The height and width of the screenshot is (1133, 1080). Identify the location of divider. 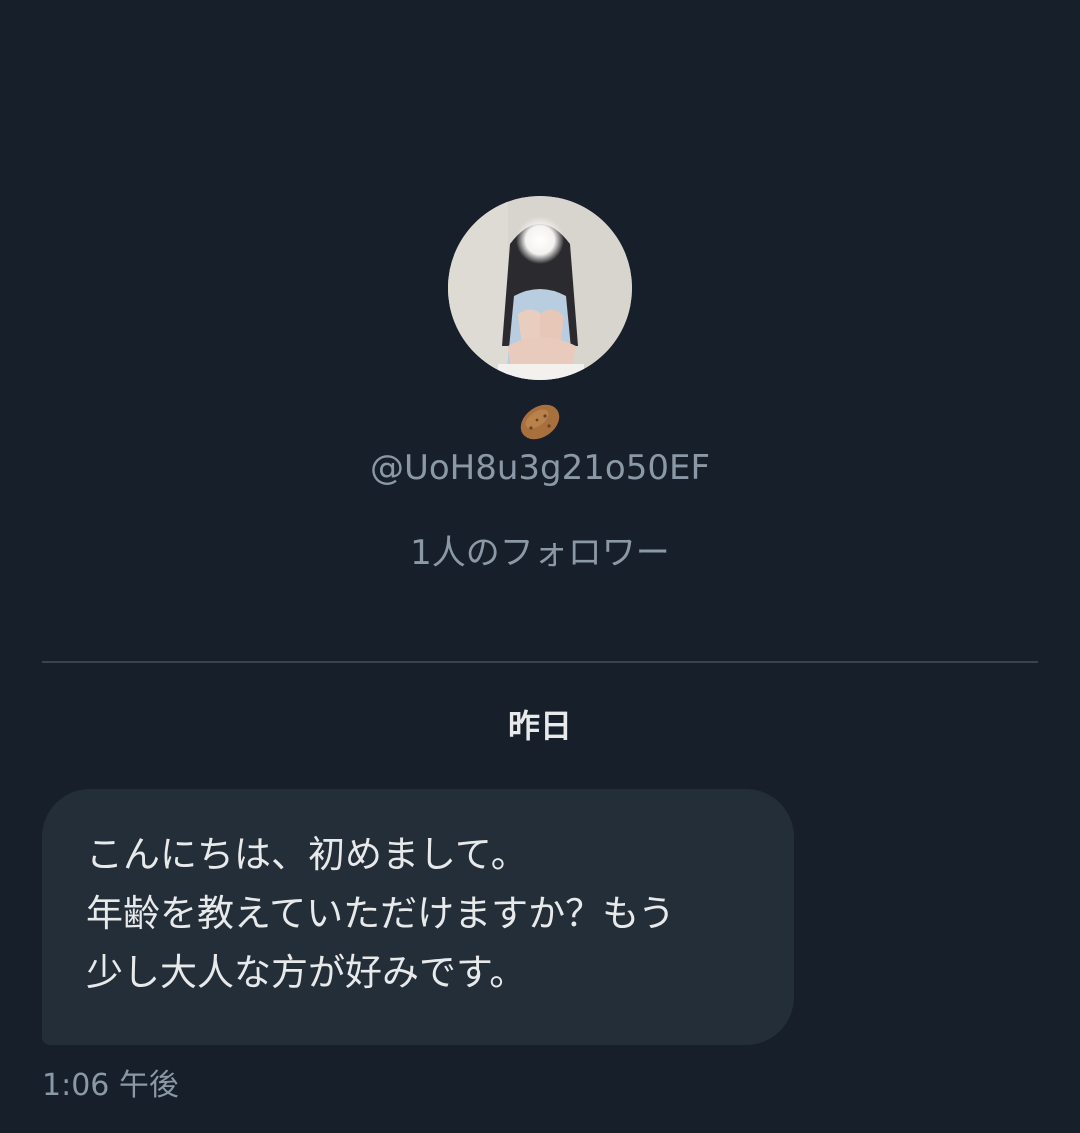
(540, 662).